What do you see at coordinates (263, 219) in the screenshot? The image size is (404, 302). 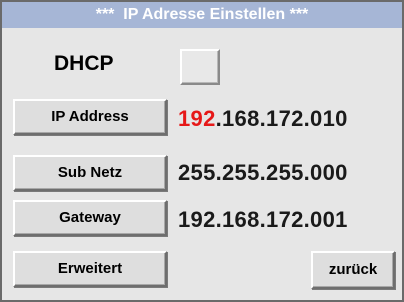 I see `gateway-value: 192.168.172.001` at bounding box center [263, 219].